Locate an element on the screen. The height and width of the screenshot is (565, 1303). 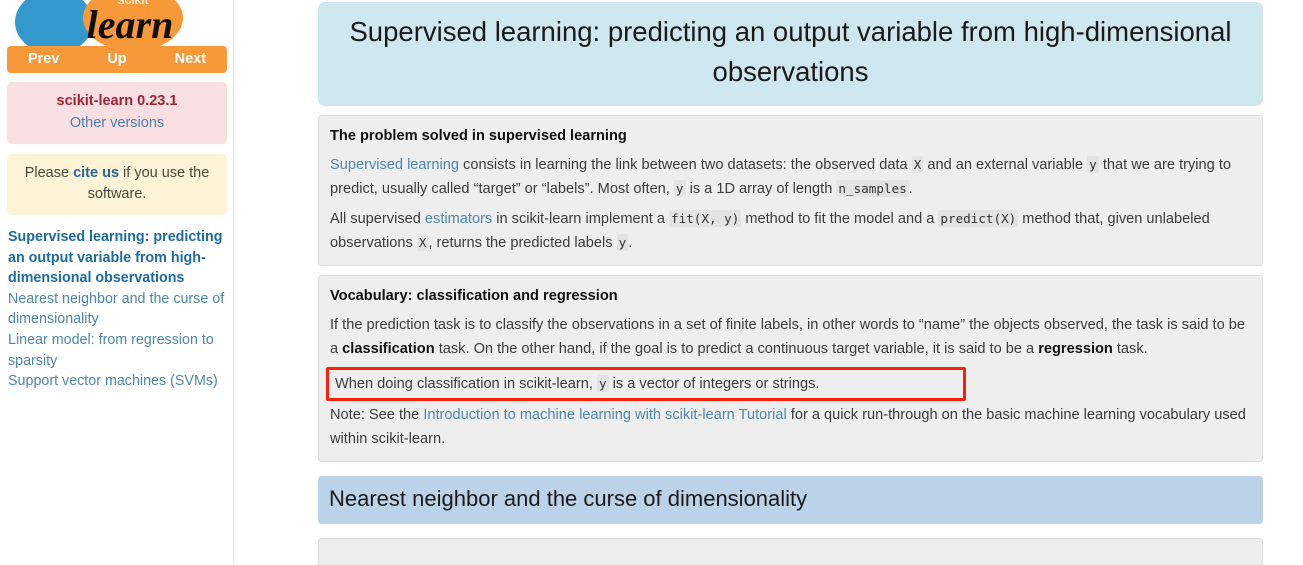
text-run: task. is located at coordinates (1130, 349).